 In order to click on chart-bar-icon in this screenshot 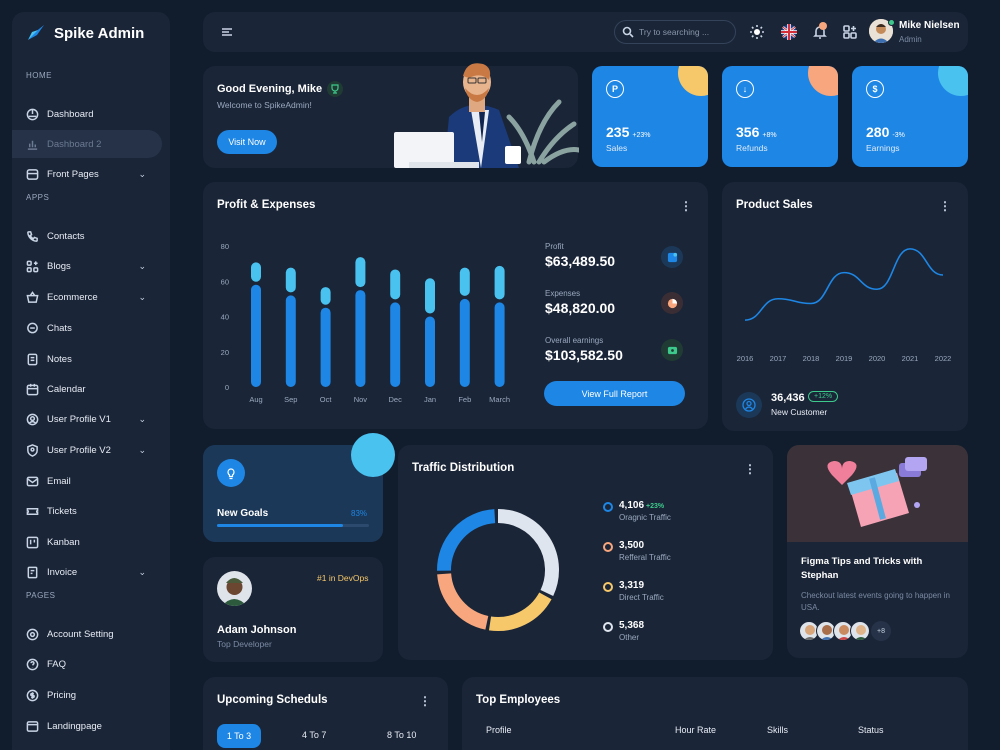, I will do `click(32, 145)`.